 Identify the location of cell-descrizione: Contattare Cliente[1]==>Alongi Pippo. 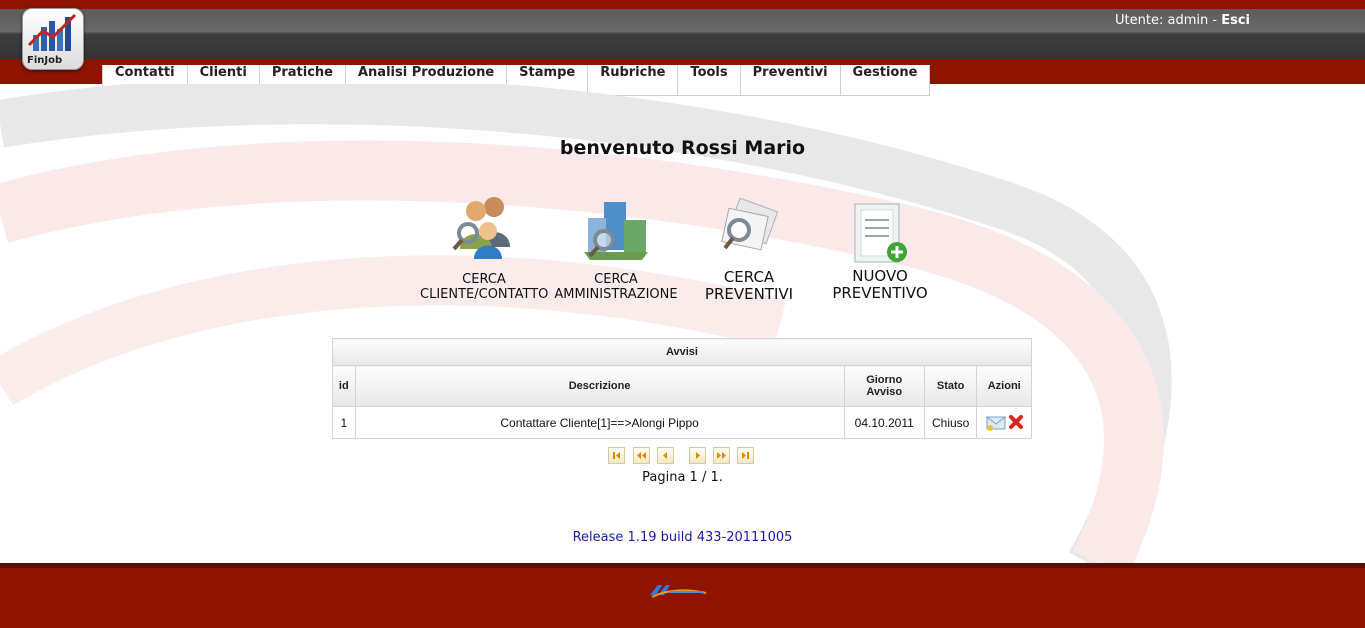
(599, 422).